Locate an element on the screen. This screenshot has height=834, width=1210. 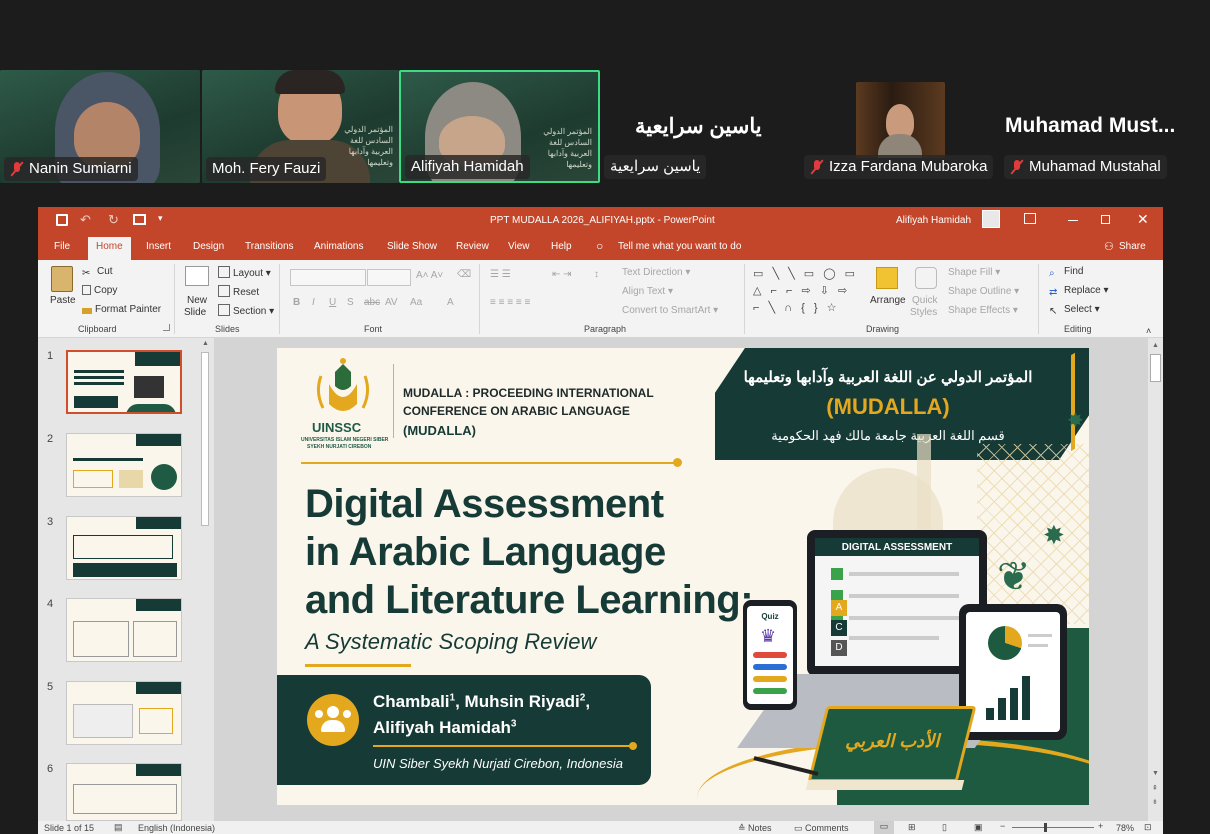
vertical-scrollbar: ▲ ▼ ⇞ ⇟ is located at coordinates (1155, 579).